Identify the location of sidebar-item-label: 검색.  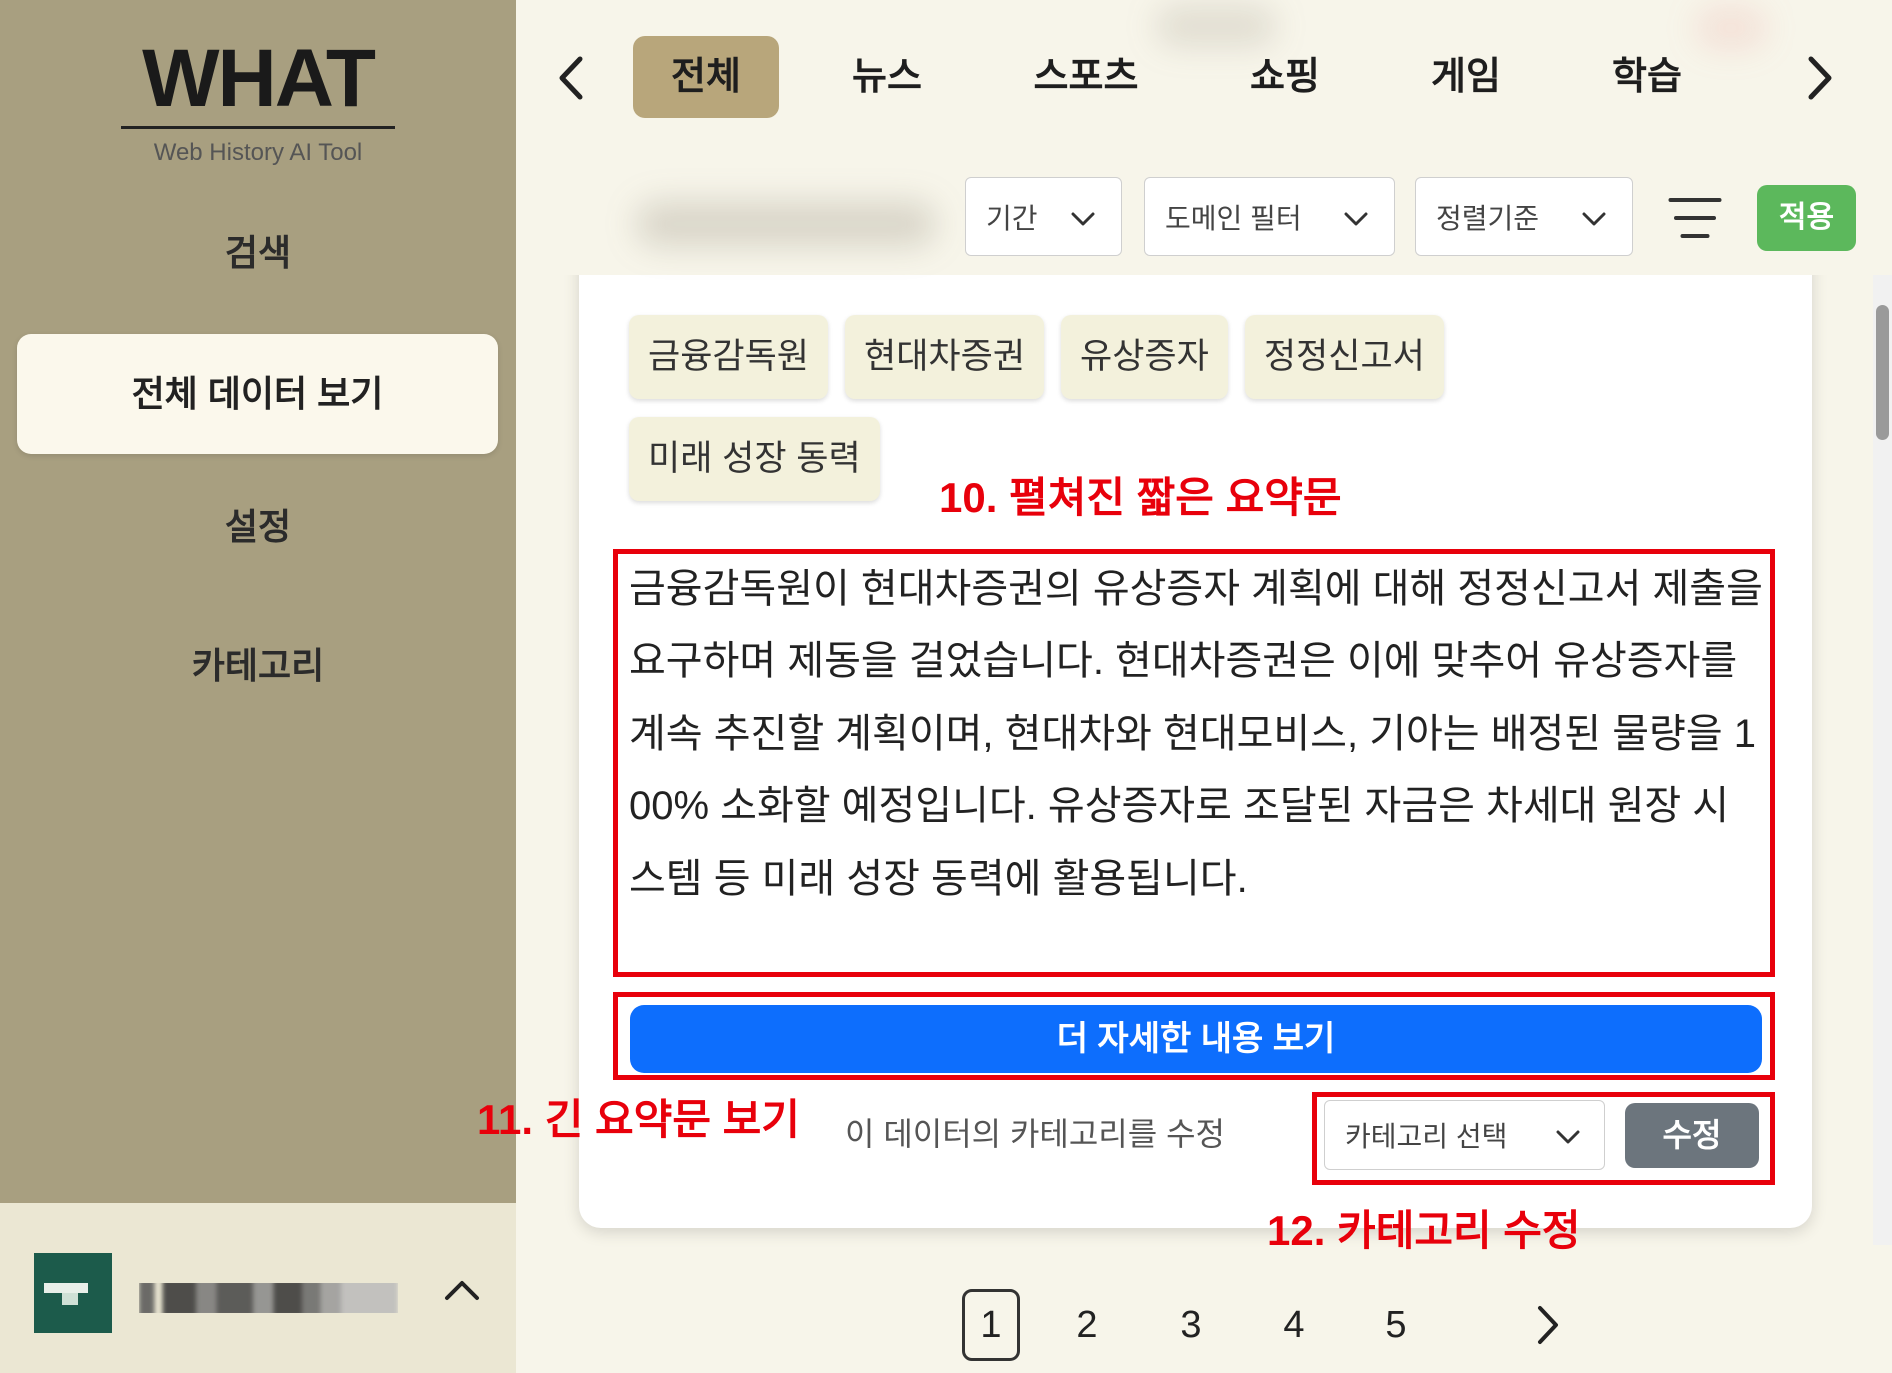
(258, 252).